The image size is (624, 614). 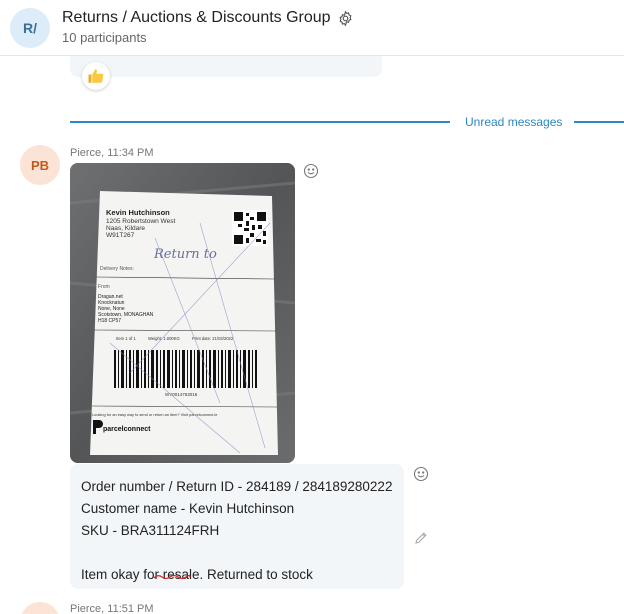 What do you see at coordinates (112, 608) in the screenshot?
I see `next-message-meta: Pierce, 11:51 PM` at bounding box center [112, 608].